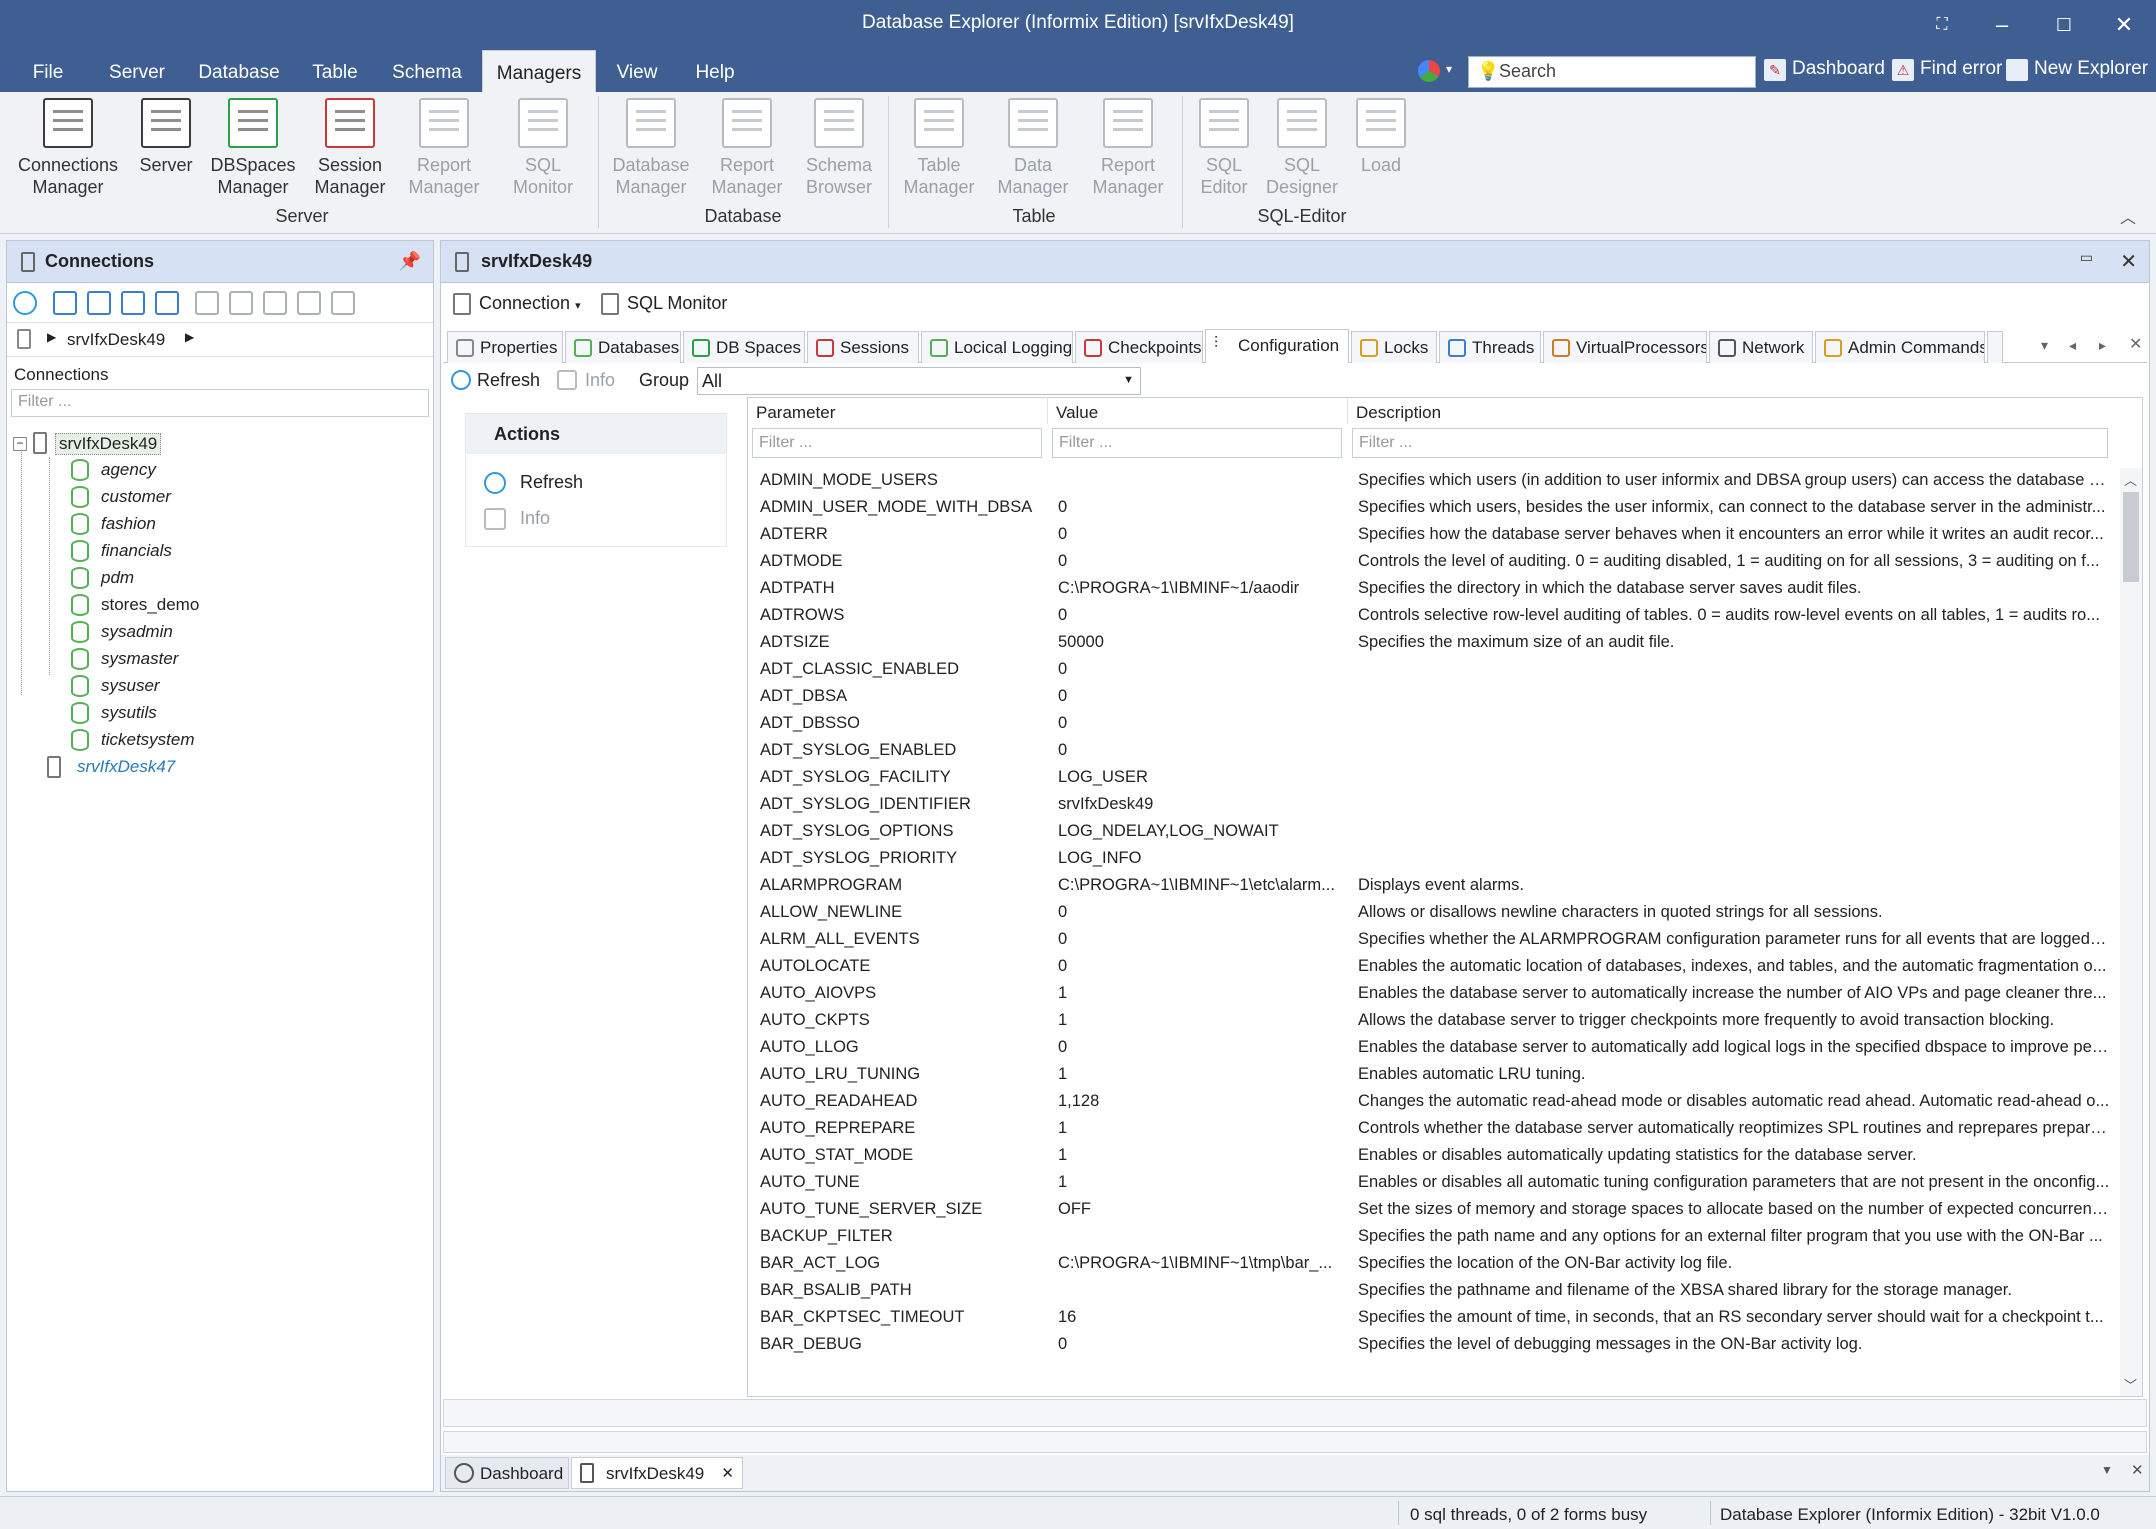 The image size is (2156, 1529). I want to click on menu-schema: Schema, so click(427, 71).